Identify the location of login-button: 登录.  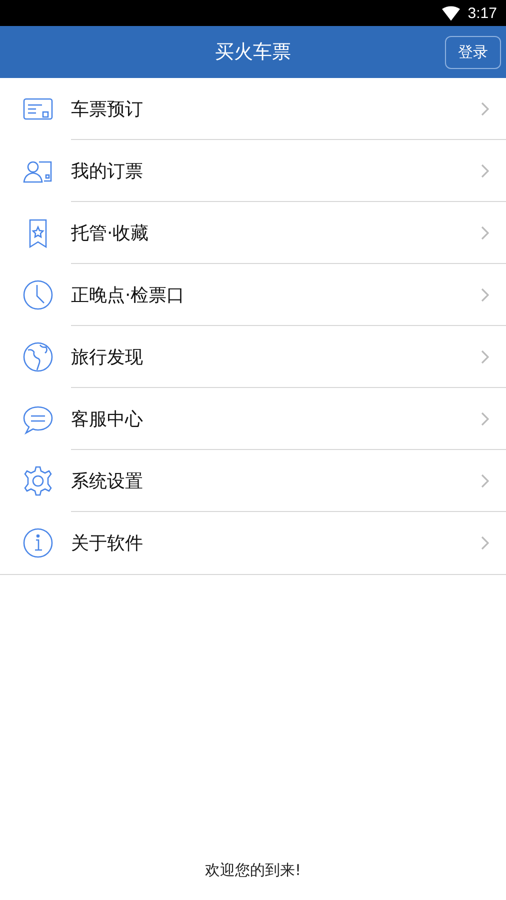
(473, 52).